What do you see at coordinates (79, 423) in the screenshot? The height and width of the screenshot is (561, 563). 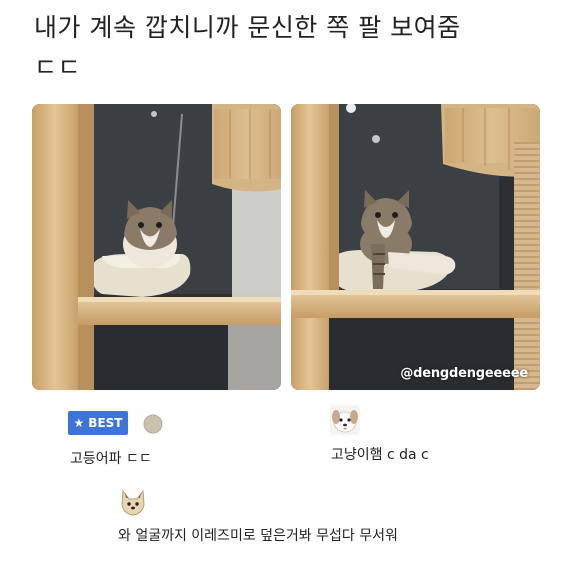 I see `star-icon: ★` at bounding box center [79, 423].